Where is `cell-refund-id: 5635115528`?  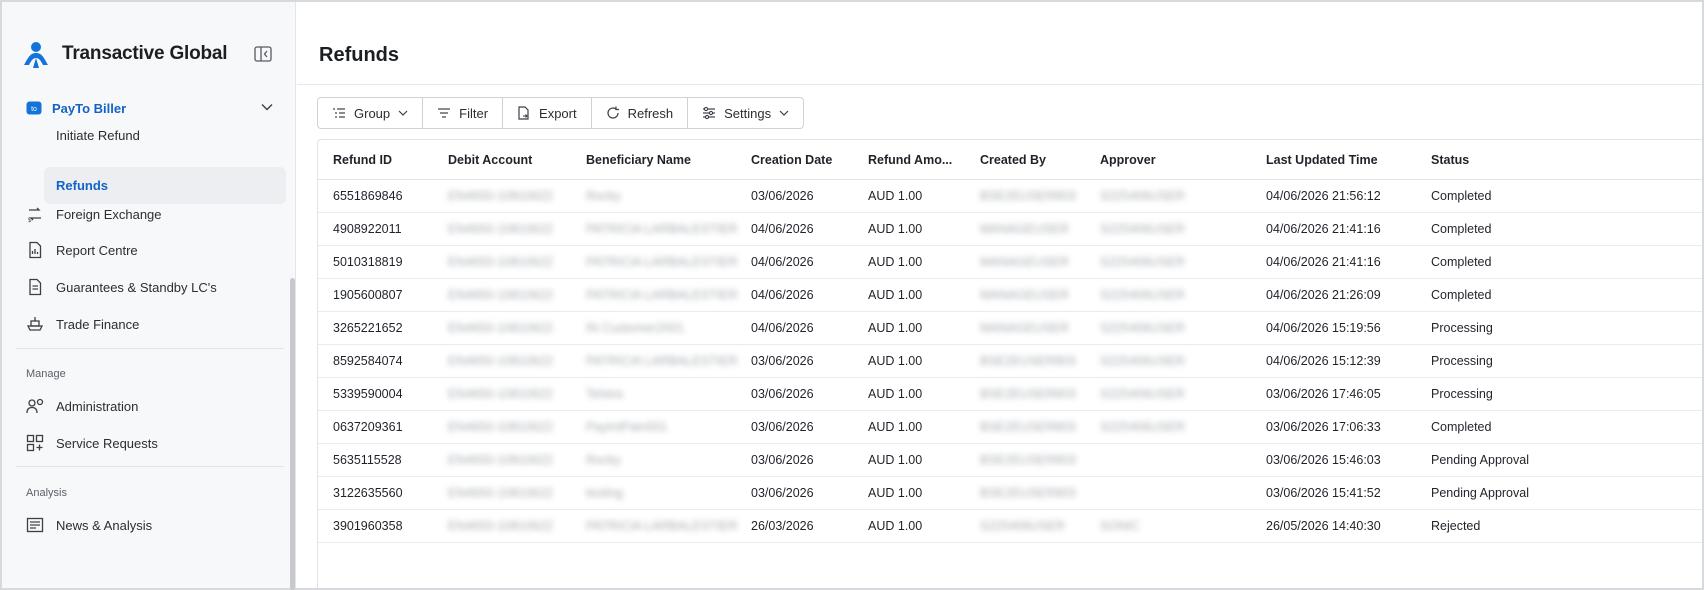
cell-refund-id: 5635115528 is located at coordinates (367, 460).